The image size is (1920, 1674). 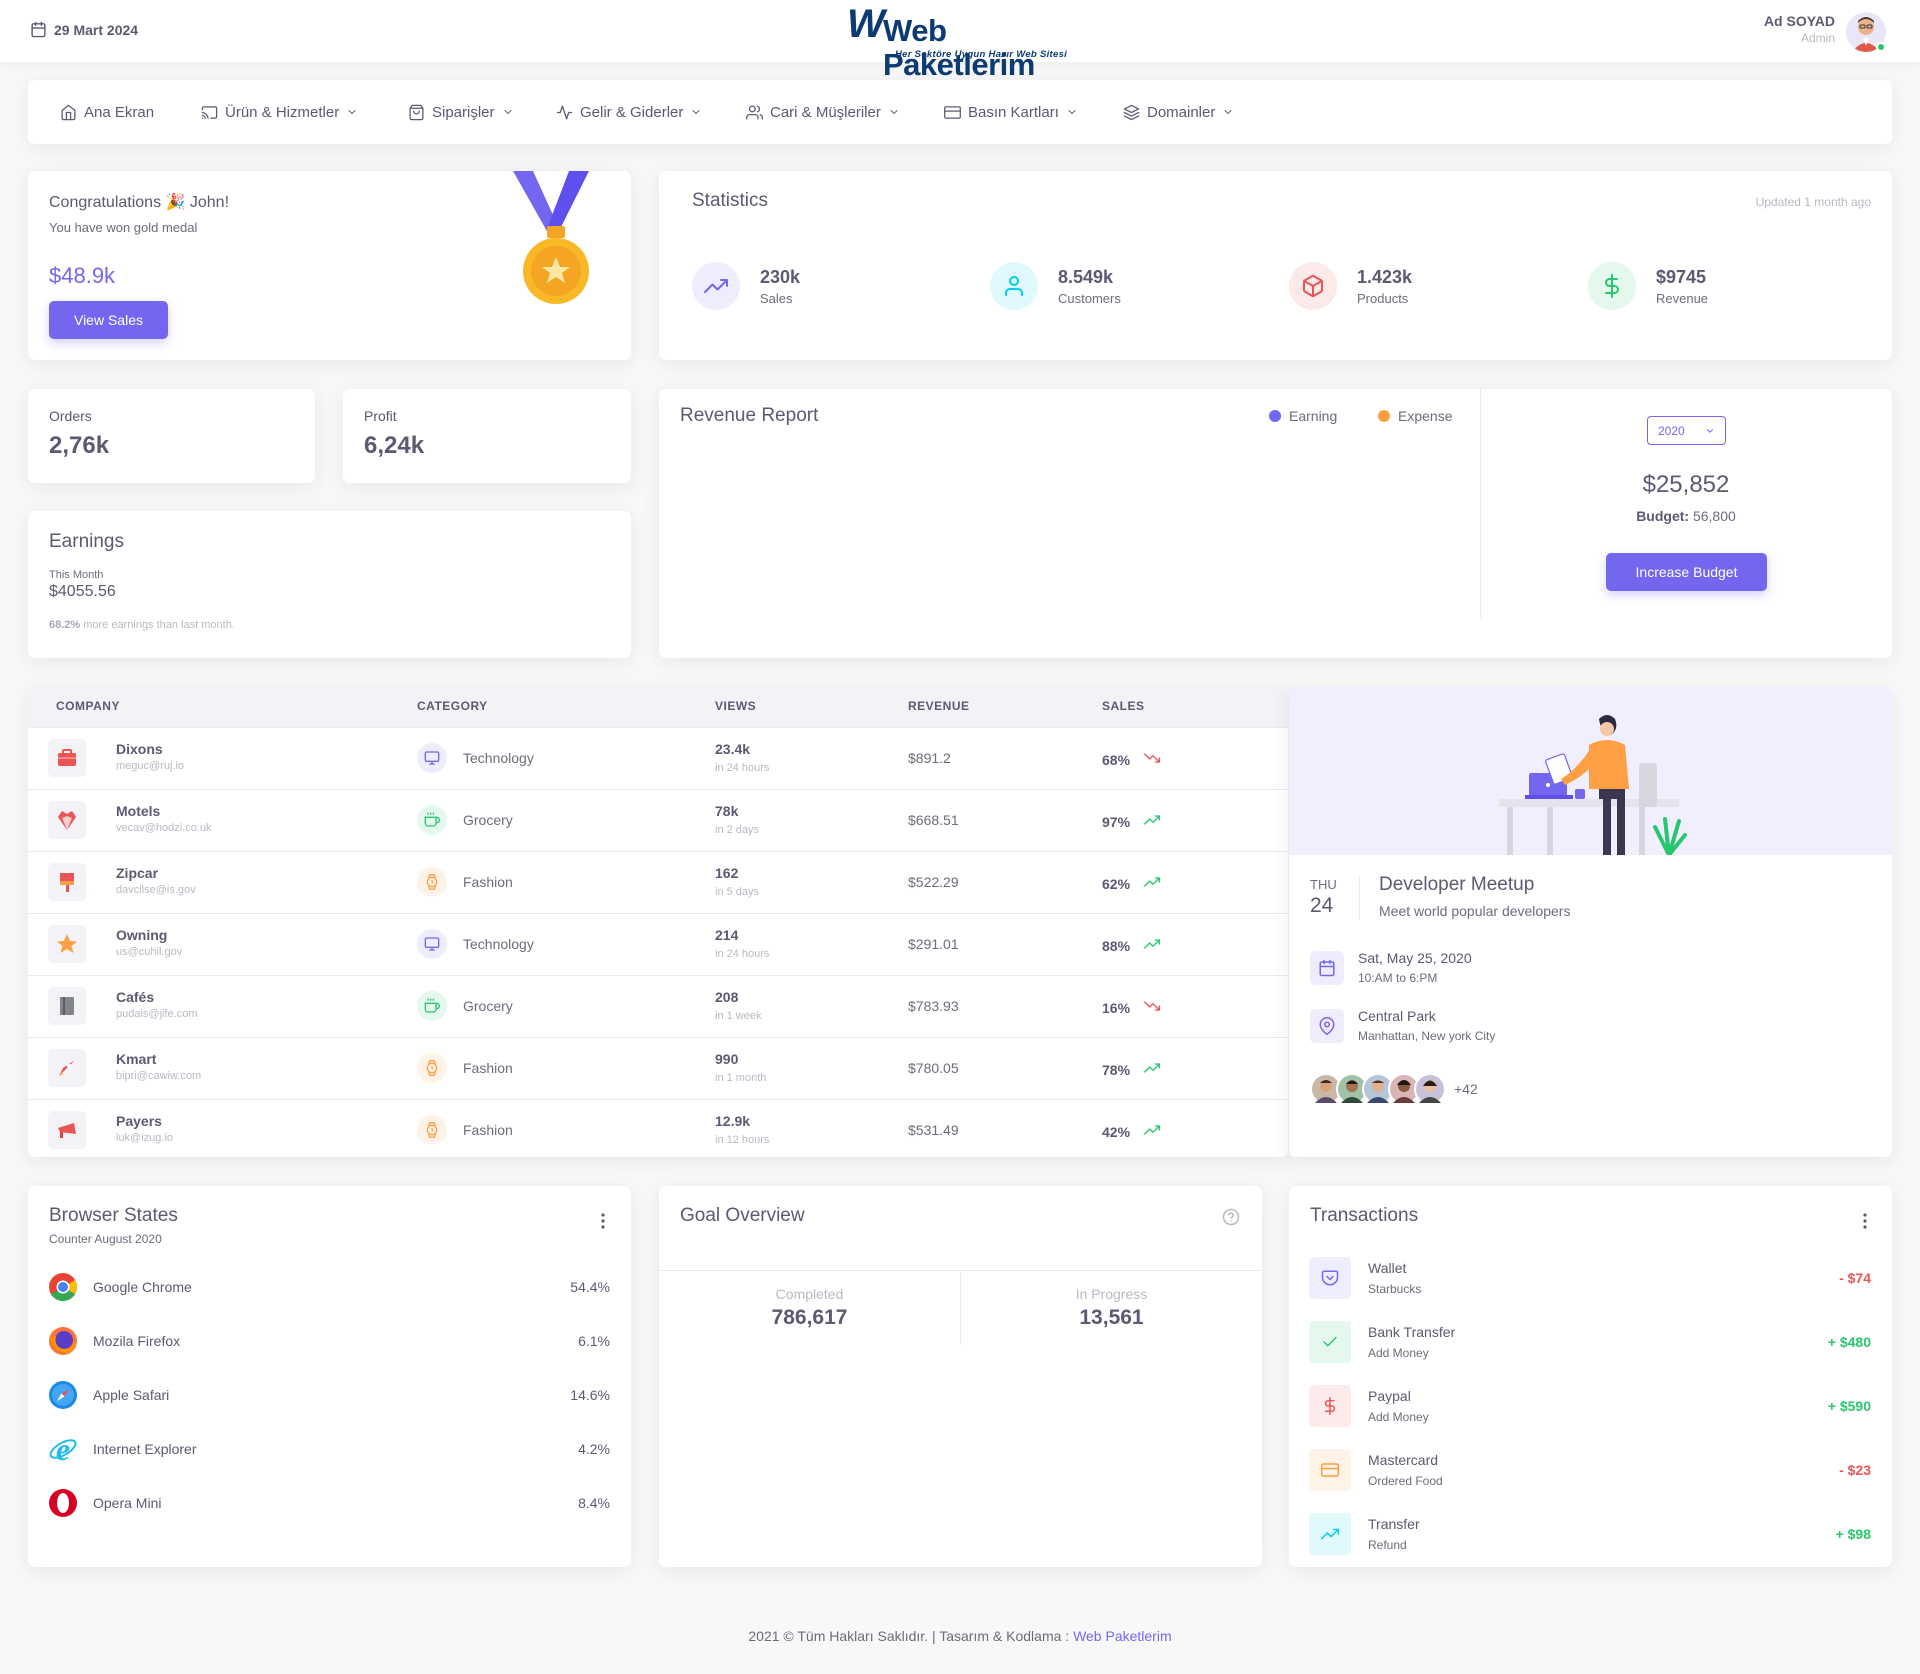 I want to click on category-label: Fashion, so click(x=488, y=882).